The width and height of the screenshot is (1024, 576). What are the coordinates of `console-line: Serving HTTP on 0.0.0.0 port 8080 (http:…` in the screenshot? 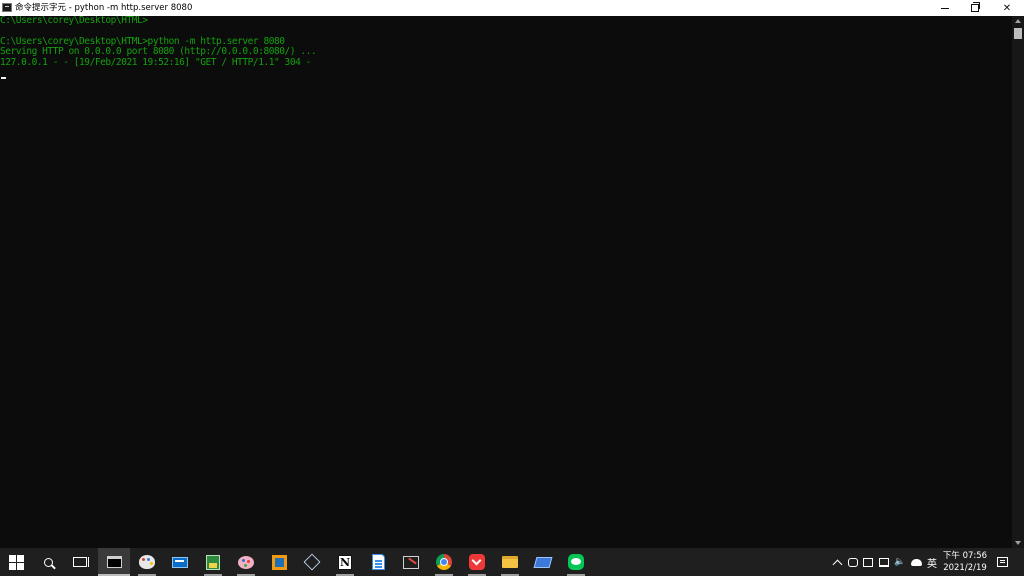 It's located at (158, 51).